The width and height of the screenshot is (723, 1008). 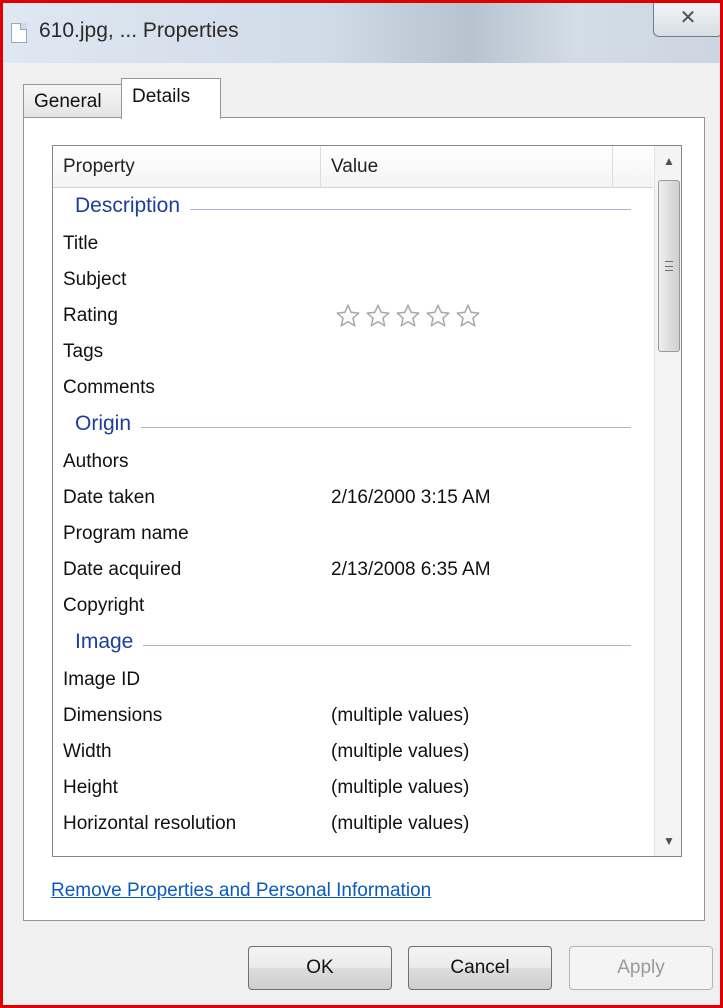 I want to click on scroll-thumb, so click(x=669, y=266).